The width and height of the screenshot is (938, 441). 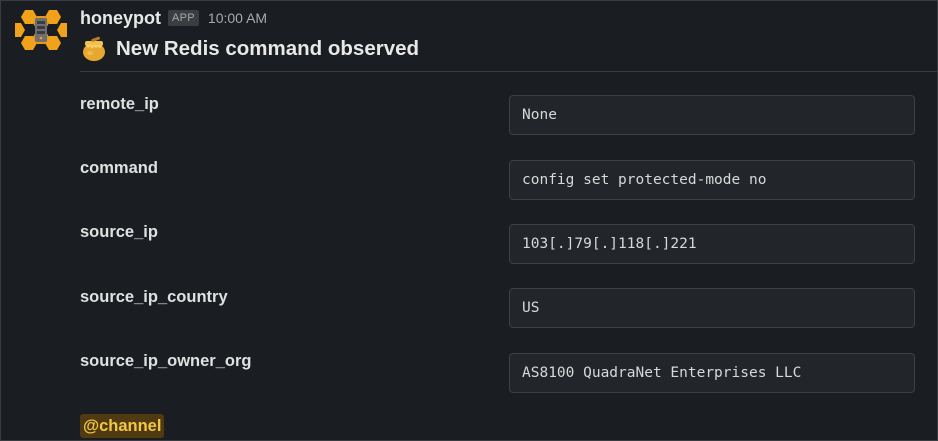 I want to click on app-badge: APP, so click(x=183, y=18).